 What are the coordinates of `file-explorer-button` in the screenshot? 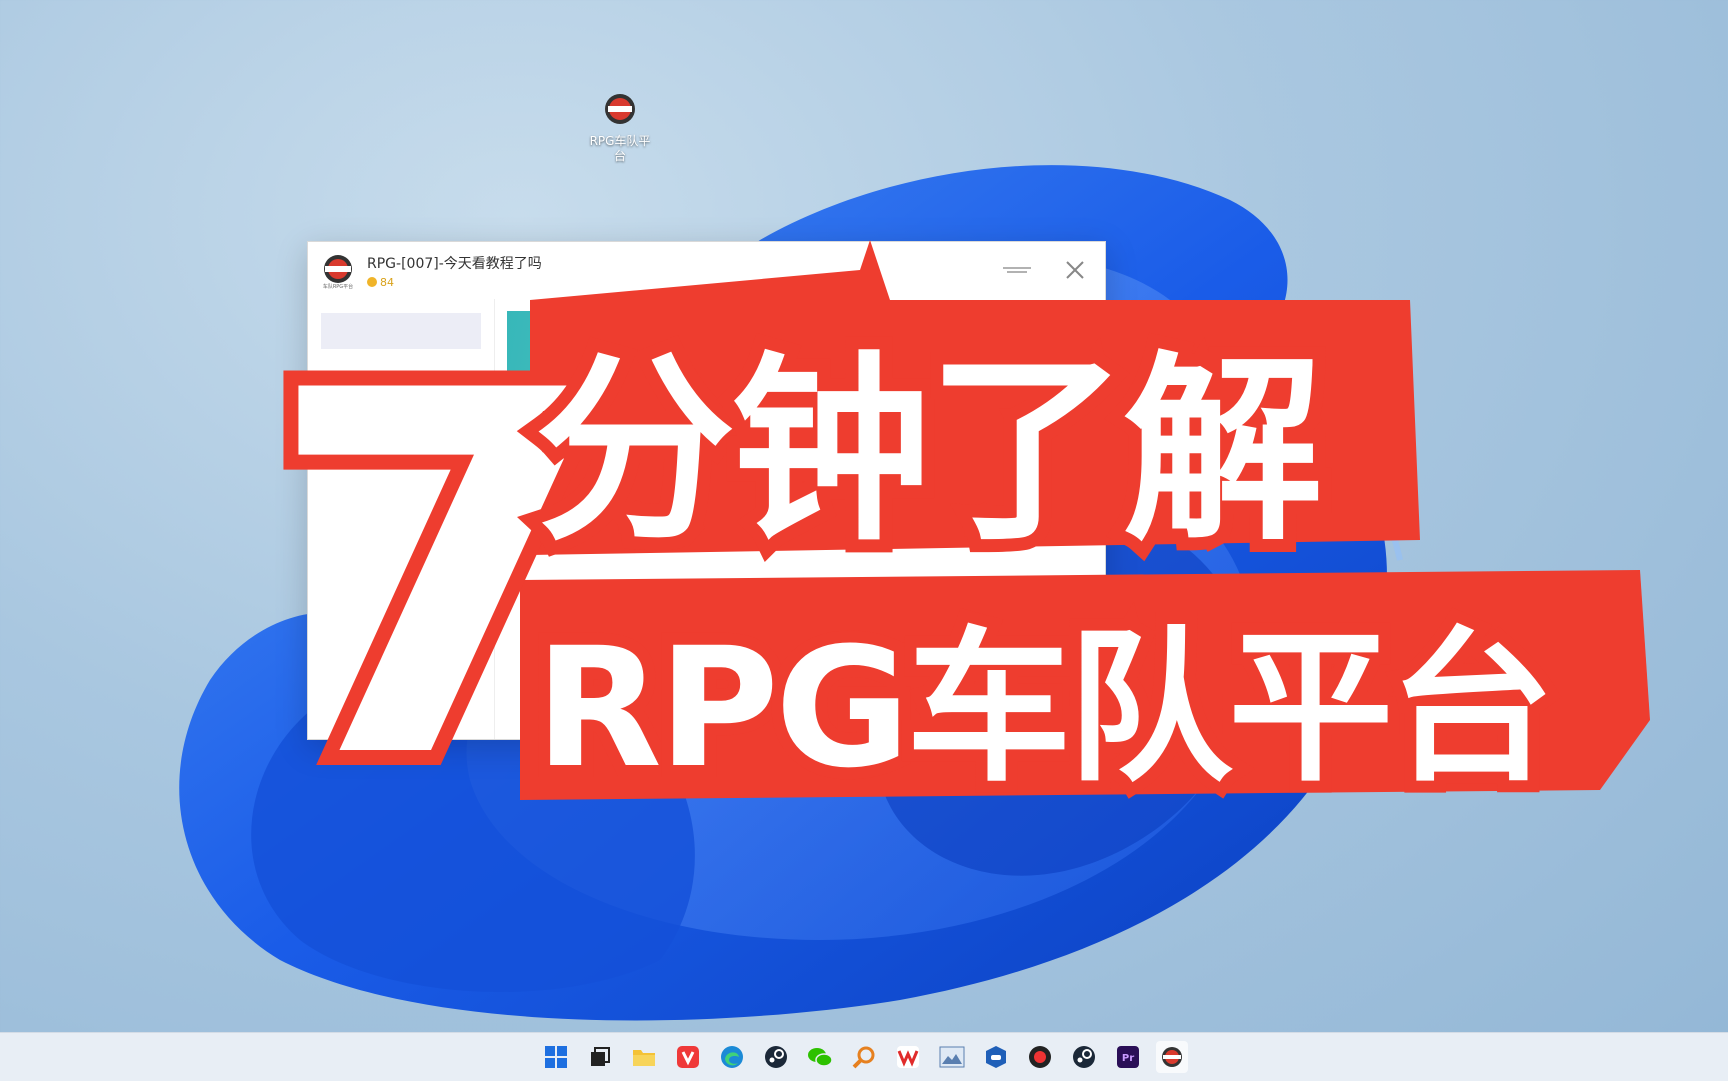 It's located at (644, 1057).